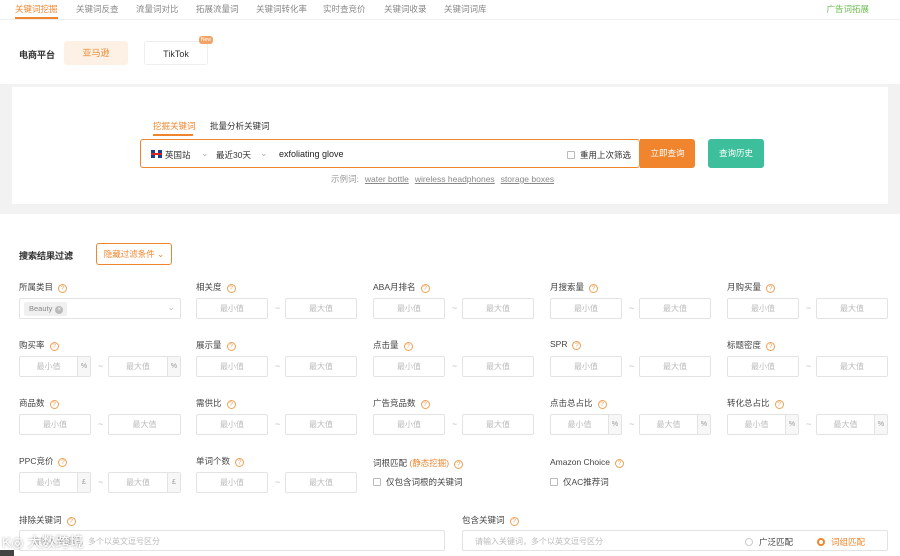 The image size is (900, 556). Describe the element at coordinates (419, 154) in the screenshot. I see `keyword-input` at that location.